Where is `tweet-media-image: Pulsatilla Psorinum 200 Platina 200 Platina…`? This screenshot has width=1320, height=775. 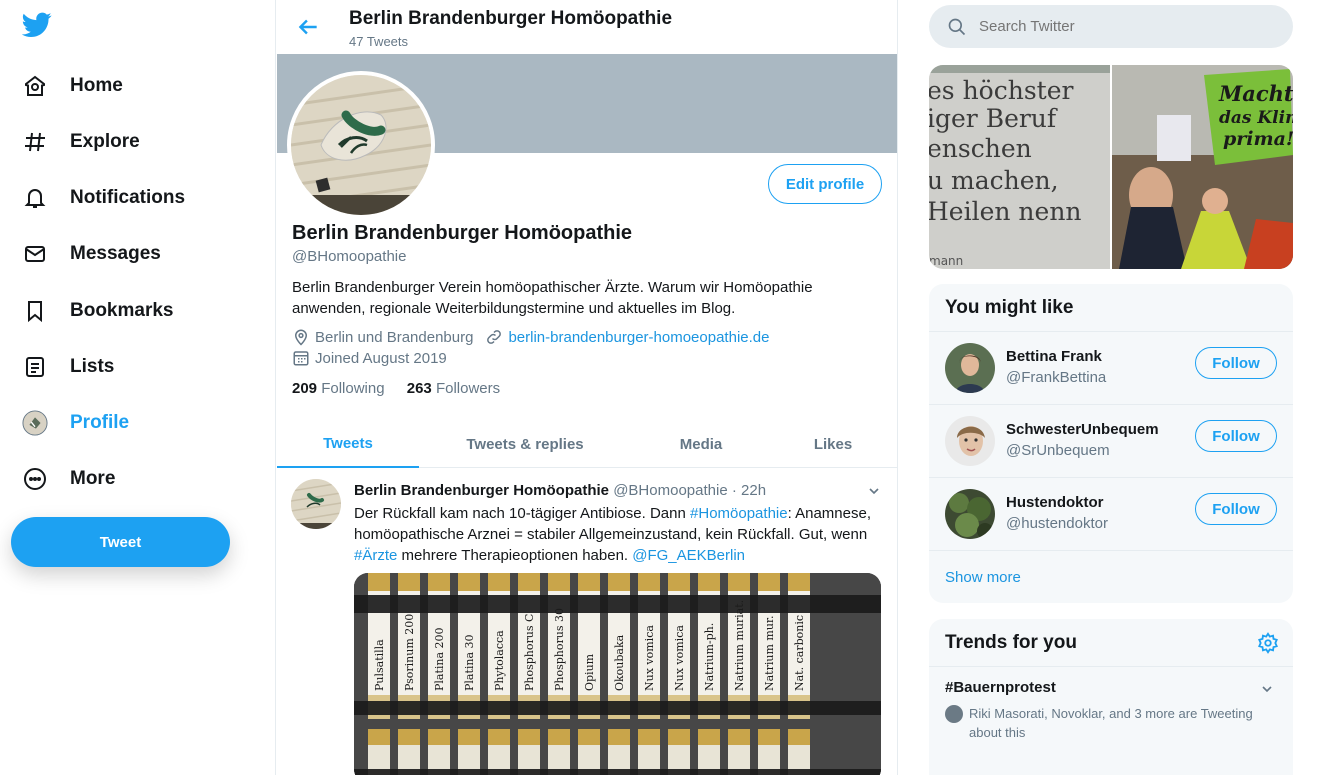
tweet-media-image: Pulsatilla Psorinum 200 Platina 200 Platina… is located at coordinates (617, 674).